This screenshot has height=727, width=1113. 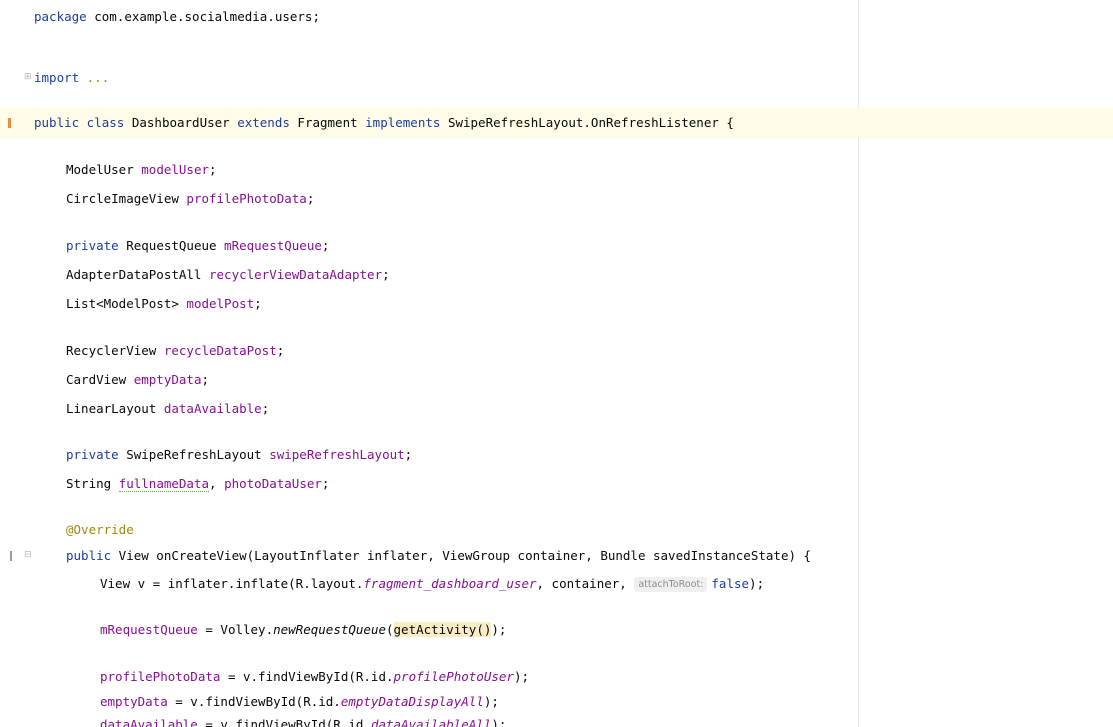 What do you see at coordinates (556, 380) in the screenshot?
I see `code-line-field: CardView emptyData;` at bounding box center [556, 380].